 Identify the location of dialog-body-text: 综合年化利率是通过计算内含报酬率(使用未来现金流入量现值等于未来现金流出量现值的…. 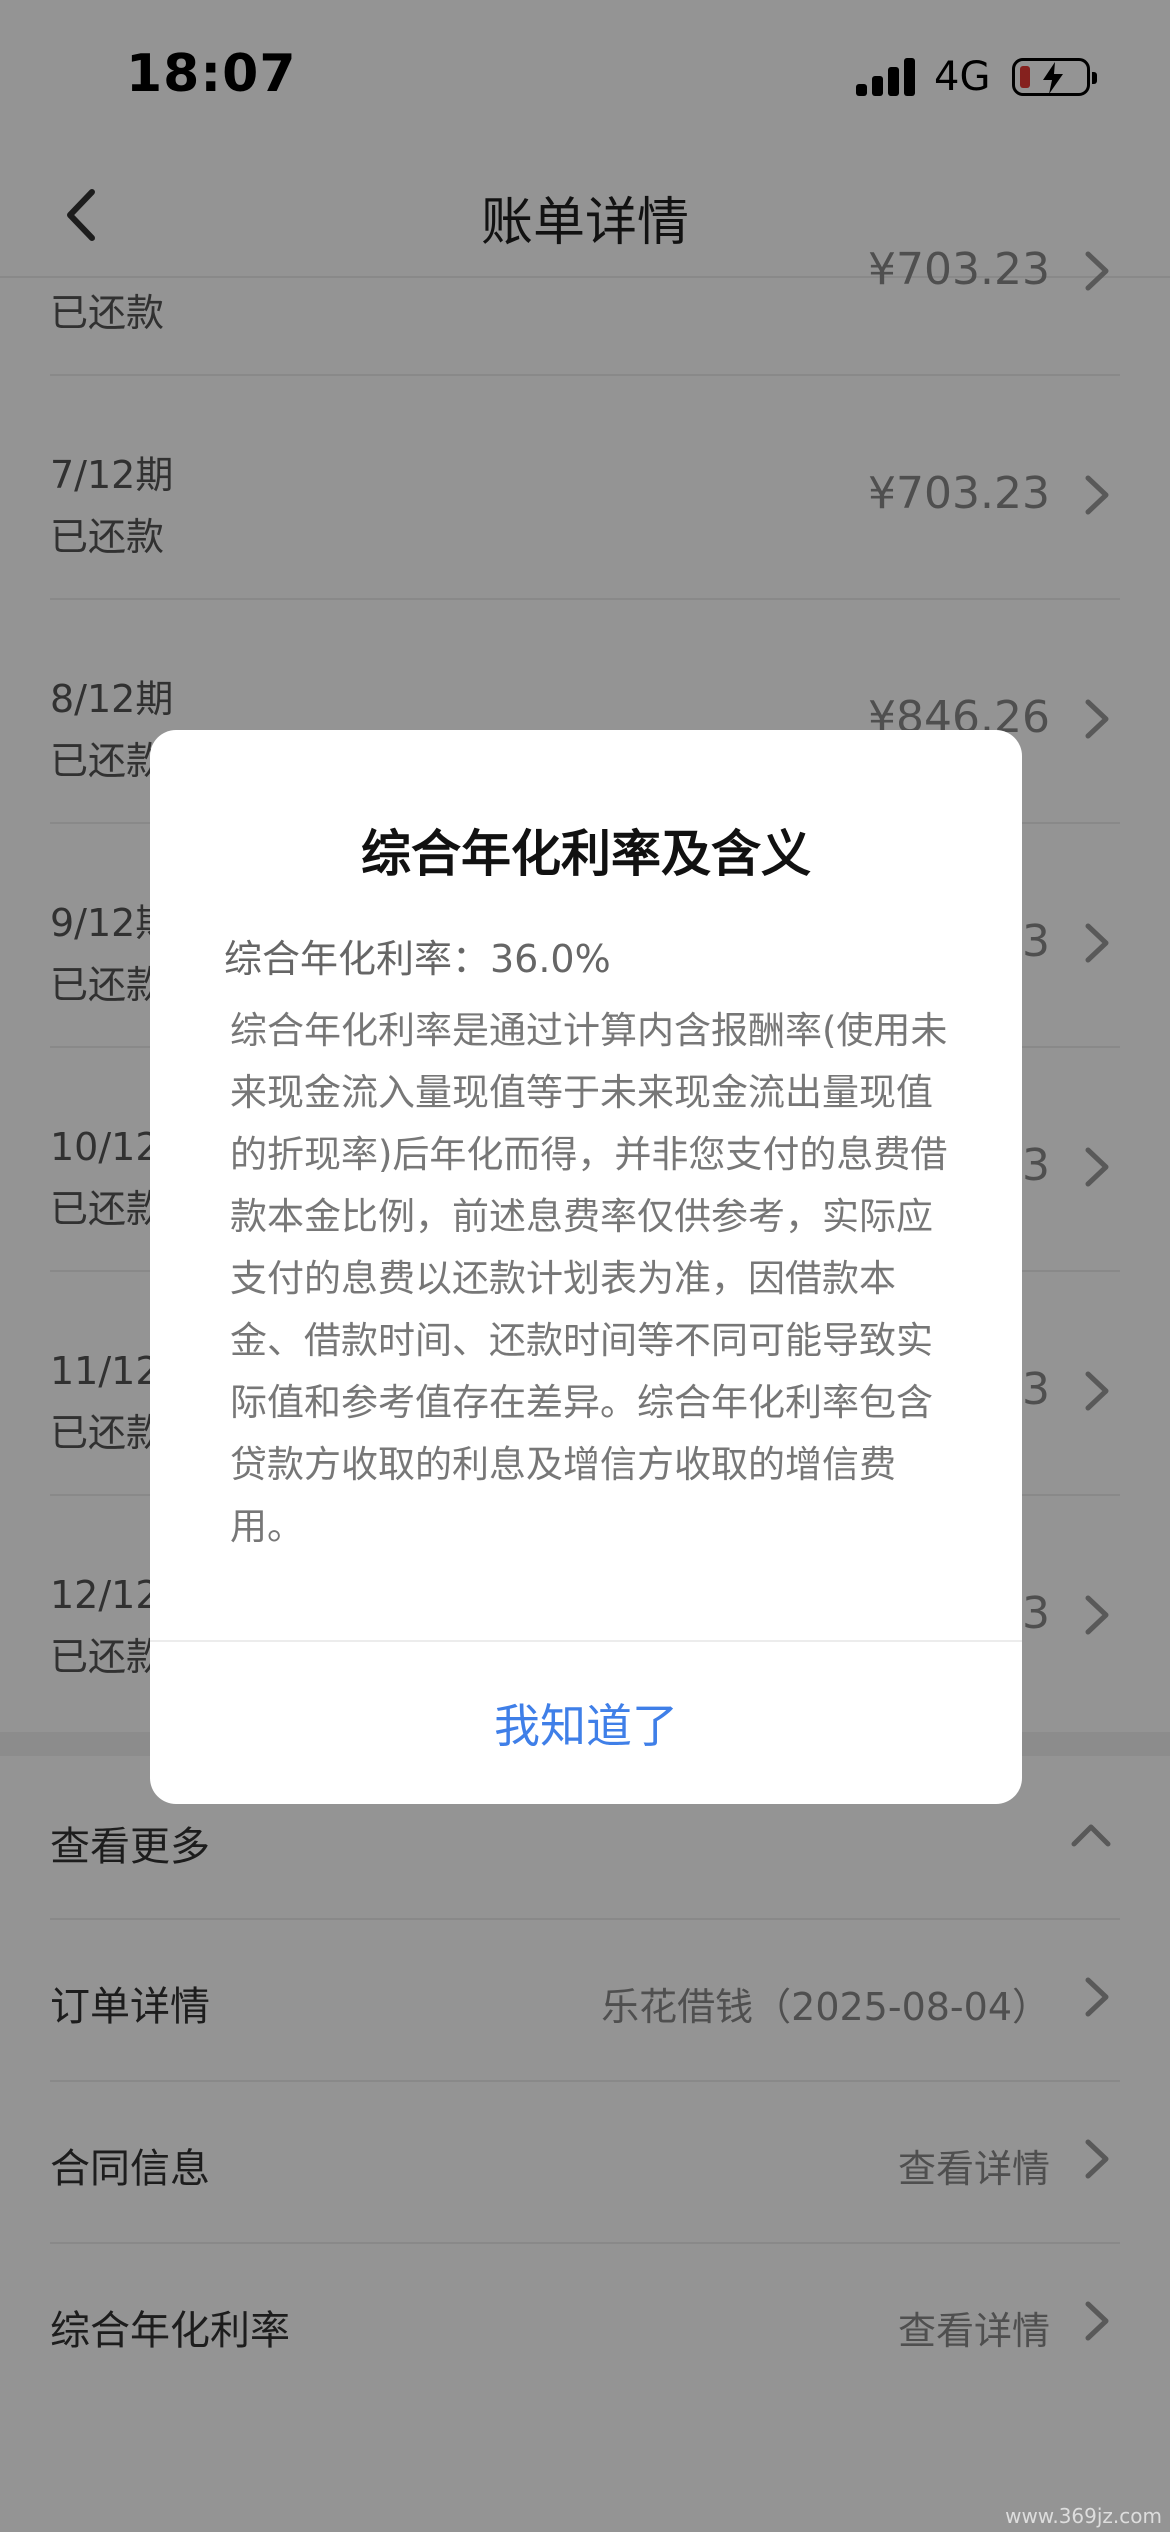
(589, 1278).